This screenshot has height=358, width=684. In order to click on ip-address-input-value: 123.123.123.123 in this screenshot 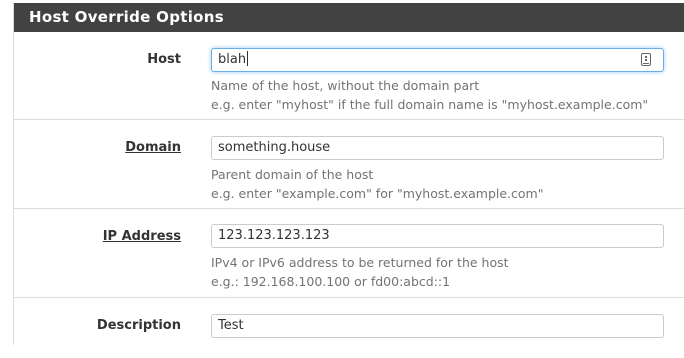, I will do `click(274, 235)`.